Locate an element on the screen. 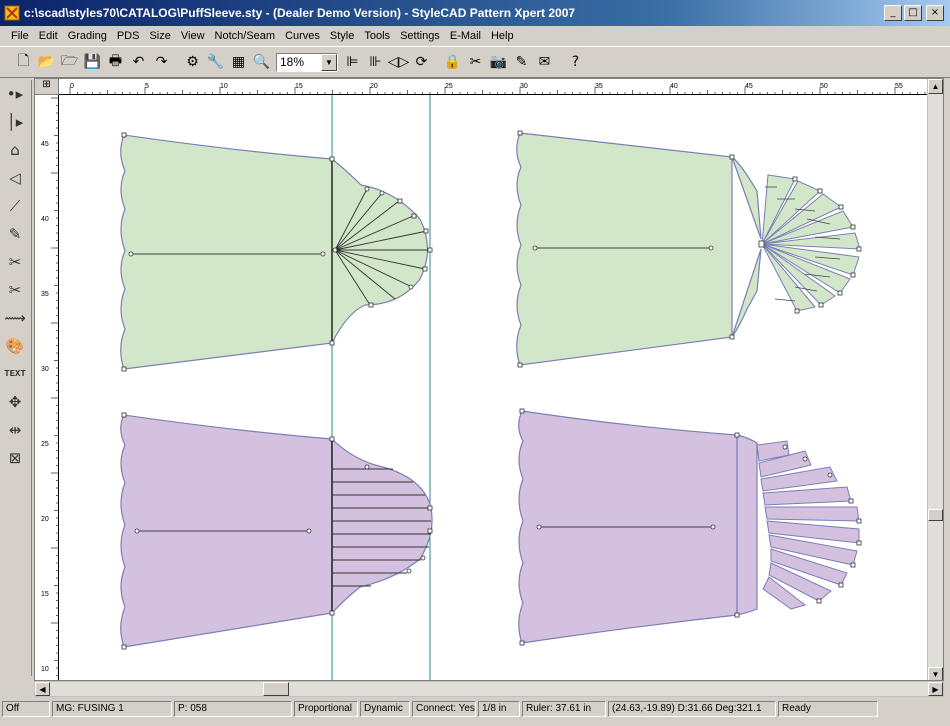 The image size is (950, 726). redo-icon: ↷ is located at coordinates (161, 62).